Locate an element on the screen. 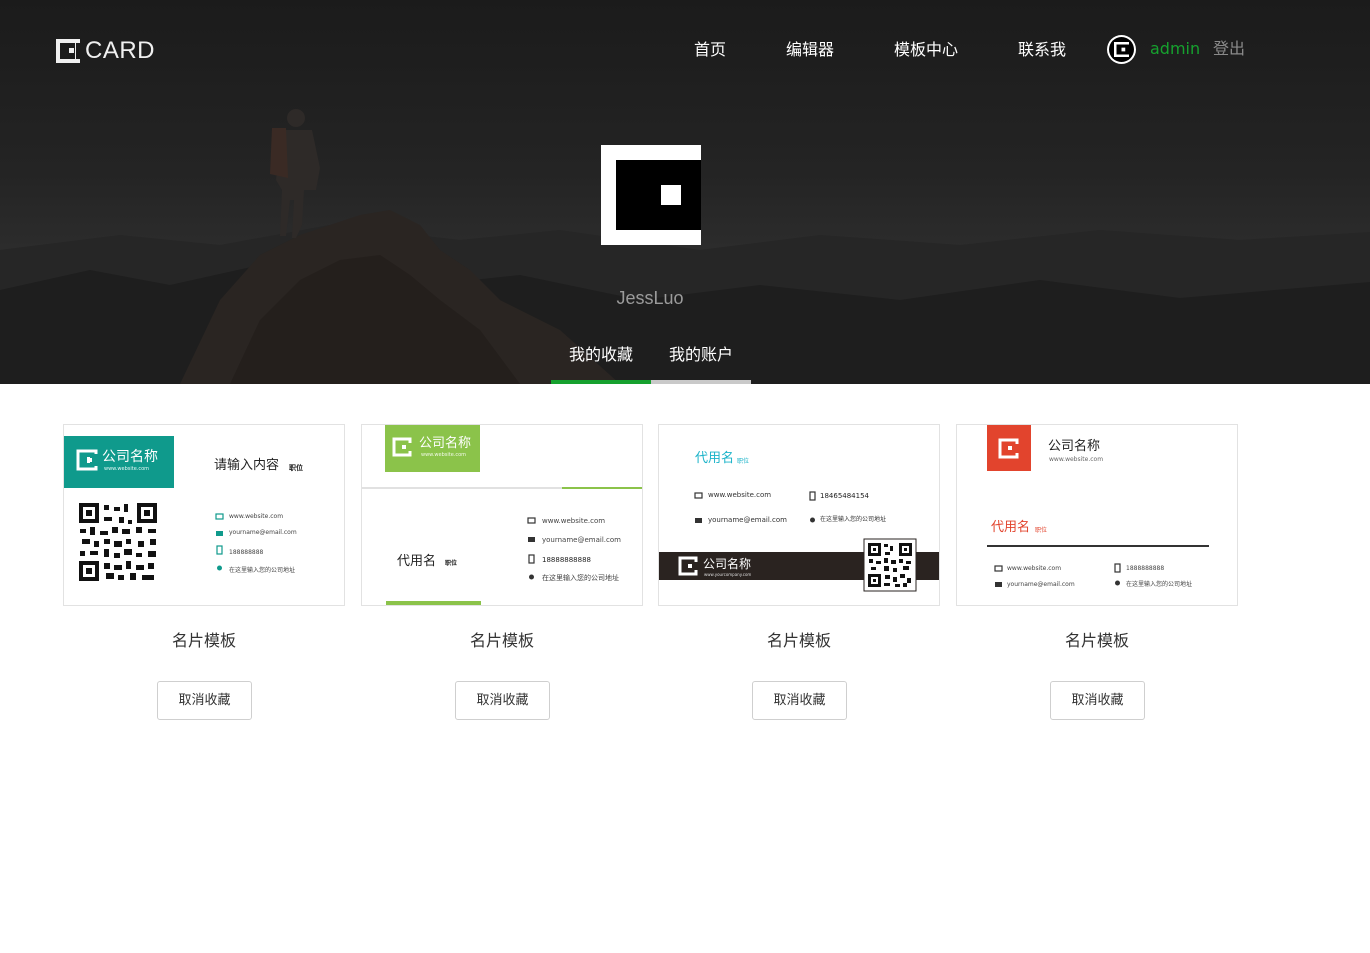 Image resolution: width=1370 pixels, height=953 pixels. nav-item-editor: 编辑器 is located at coordinates (810, 50).